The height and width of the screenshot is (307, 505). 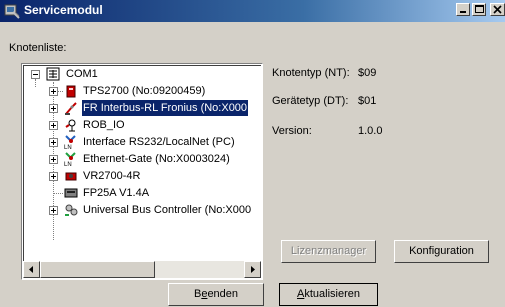 What do you see at coordinates (142, 125) in the screenshot?
I see `tree-item: ROB_IO` at bounding box center [142, 125].